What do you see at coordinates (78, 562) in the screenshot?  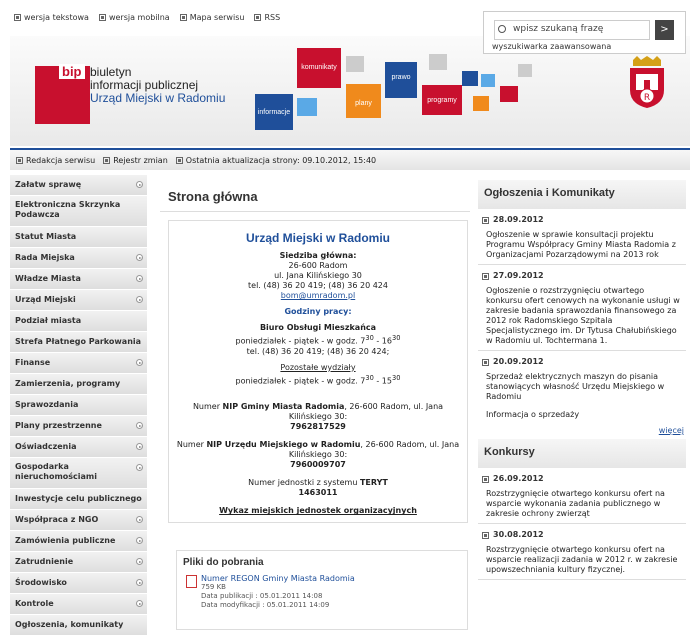 I see `sidebar-item: Zatrudnienie` at bounding box center [78, 562].